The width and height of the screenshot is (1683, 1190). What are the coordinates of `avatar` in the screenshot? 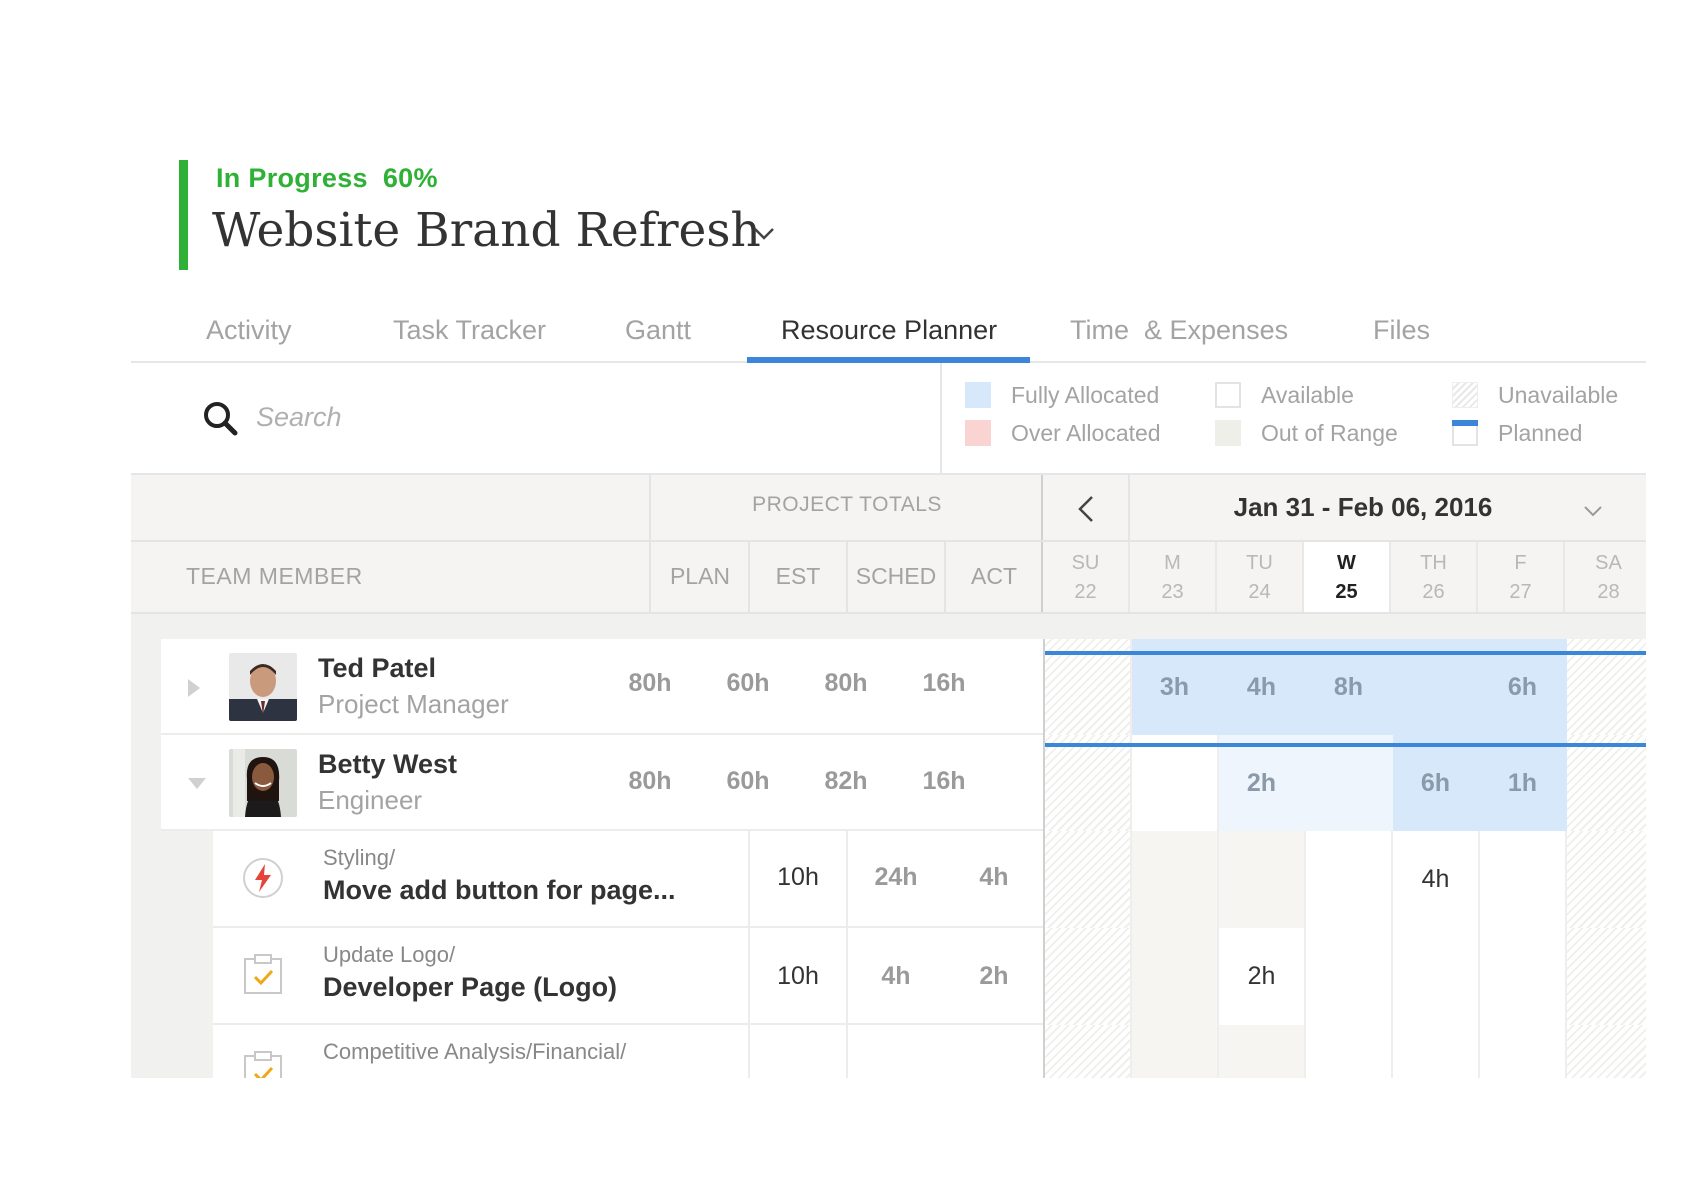 It's located at (263, 687).